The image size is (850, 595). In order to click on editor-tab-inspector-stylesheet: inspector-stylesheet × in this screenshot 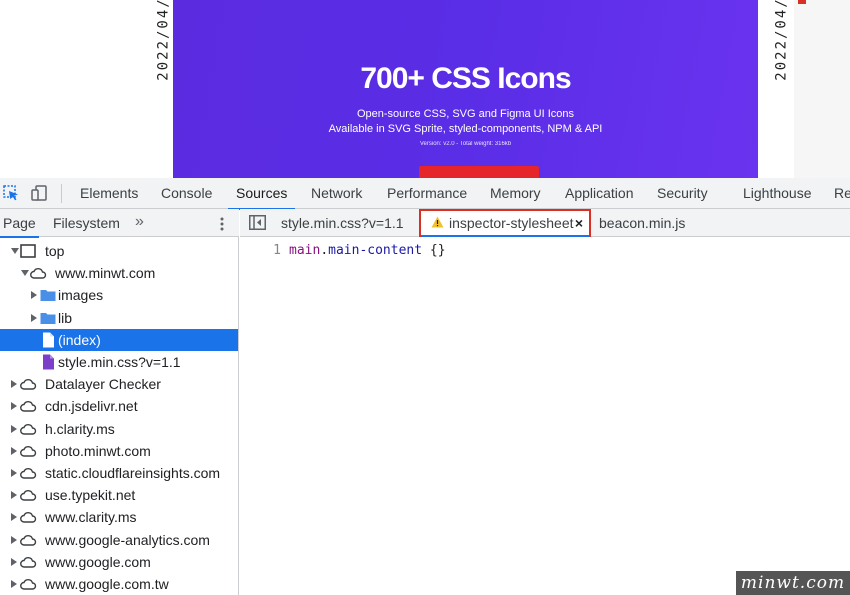, I will do `click(505, 223)`.